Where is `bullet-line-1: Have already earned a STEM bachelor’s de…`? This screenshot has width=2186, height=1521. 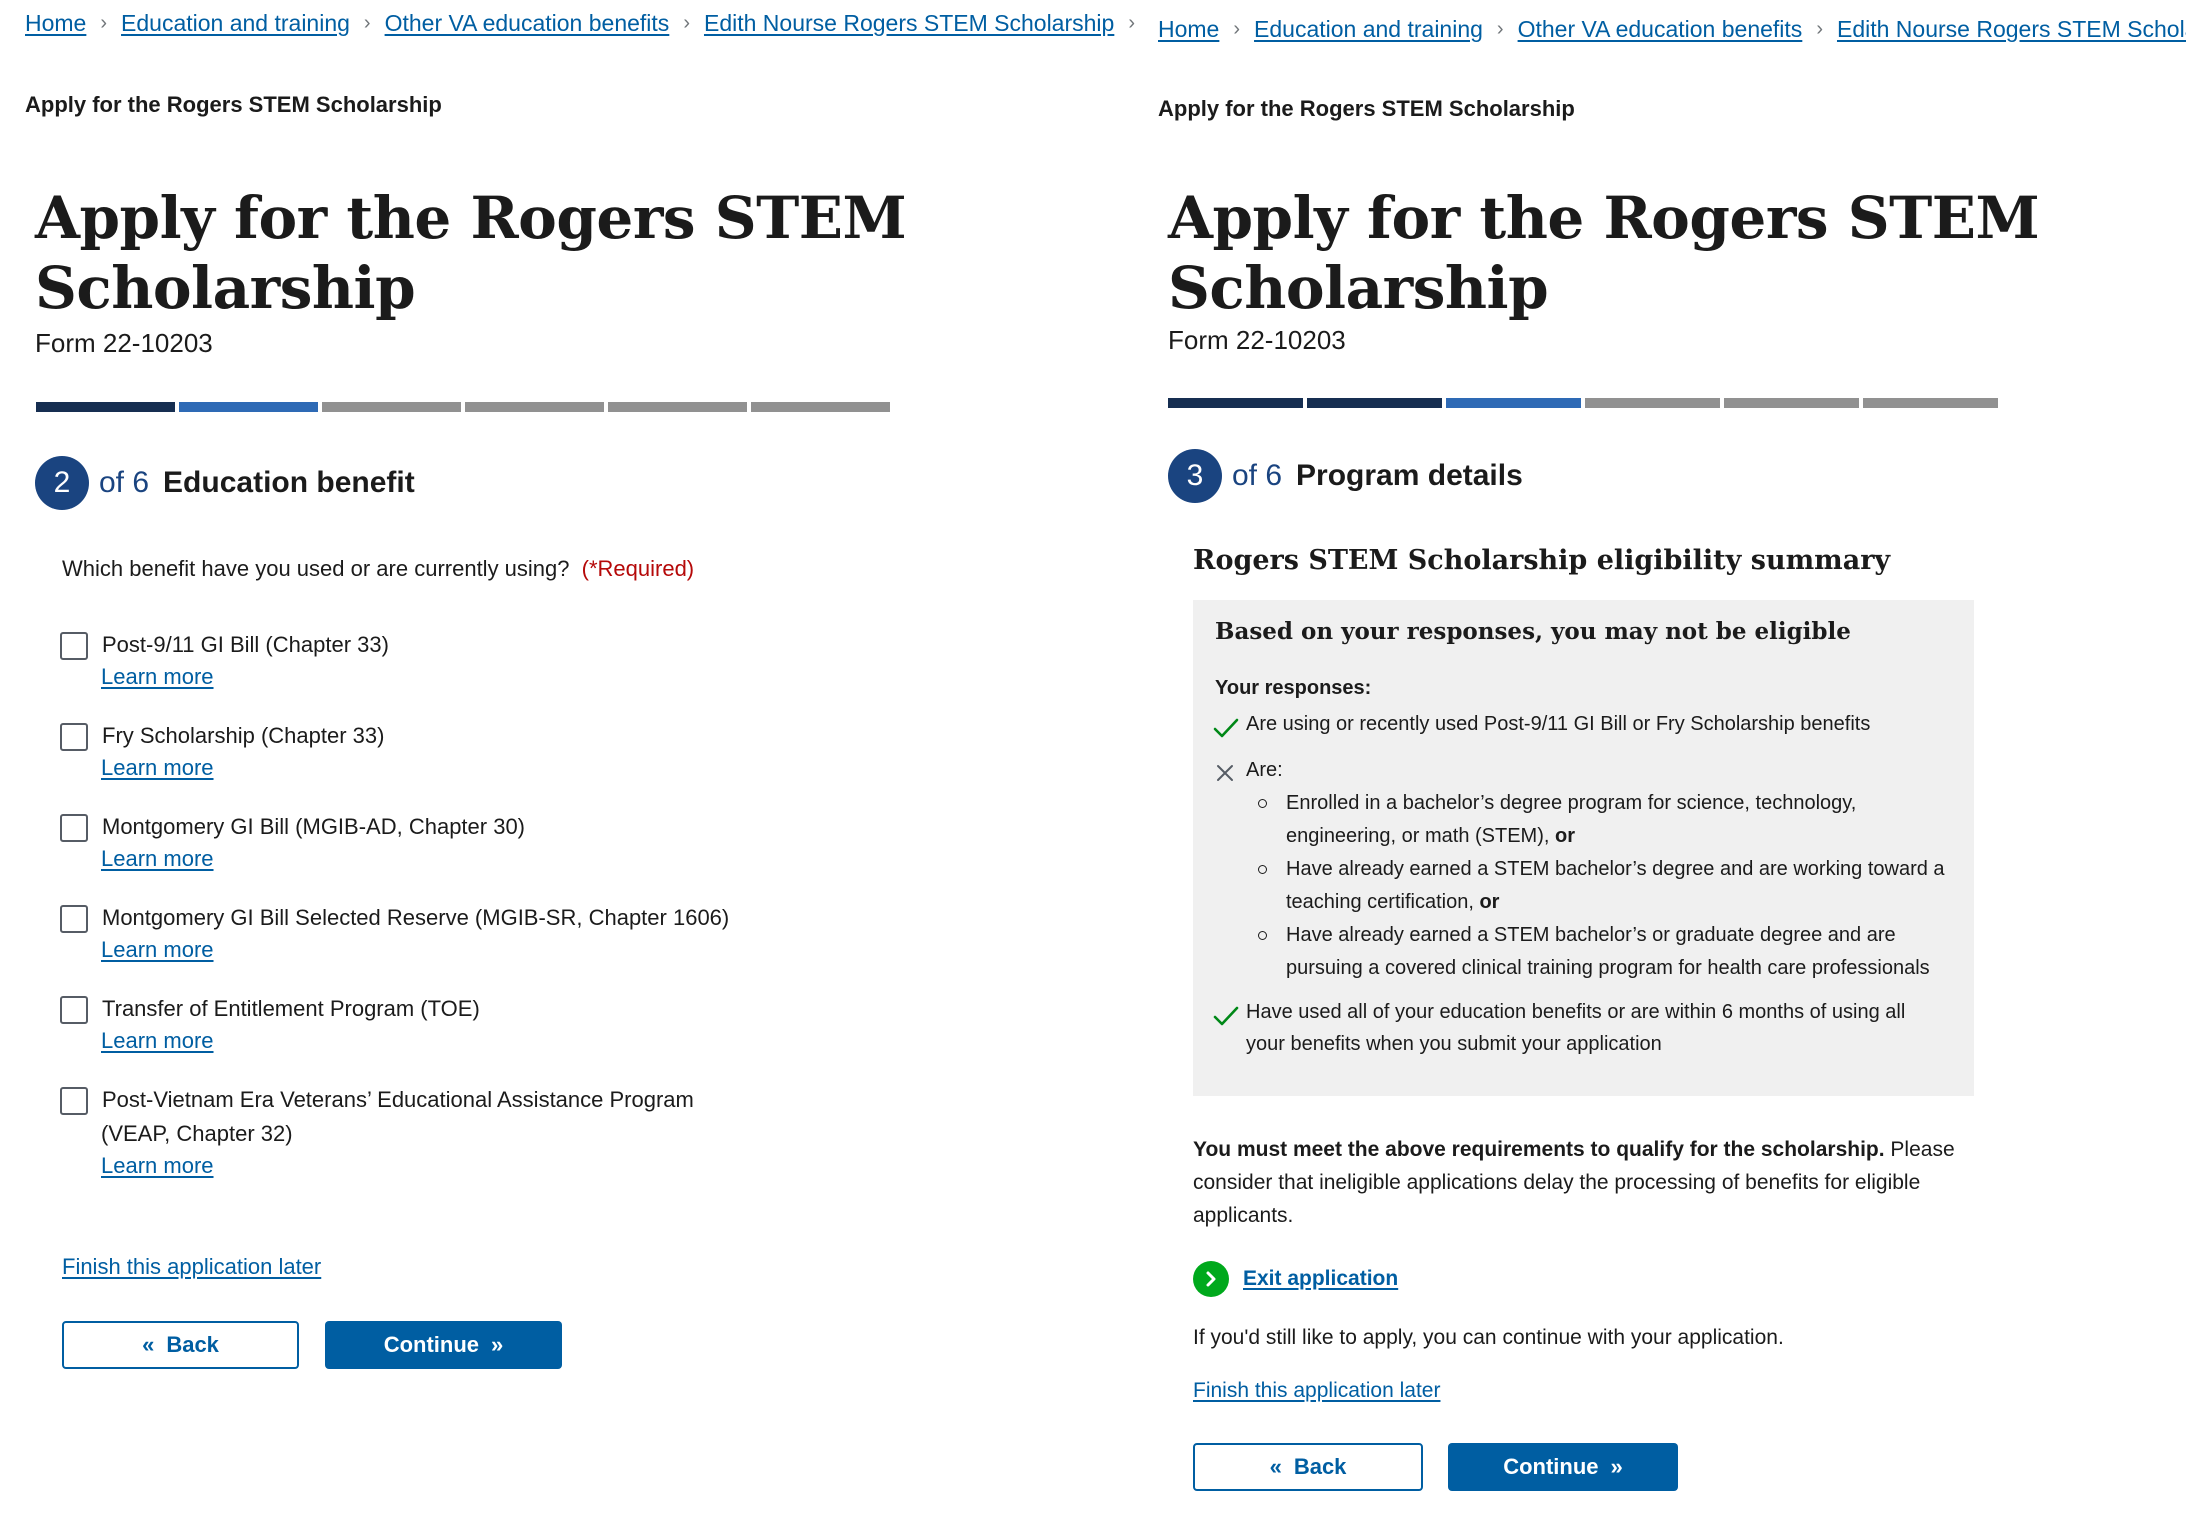
bullet-line-1: Have already earned a STEM bachelor’s de… is located at coordinates (1615, 869).